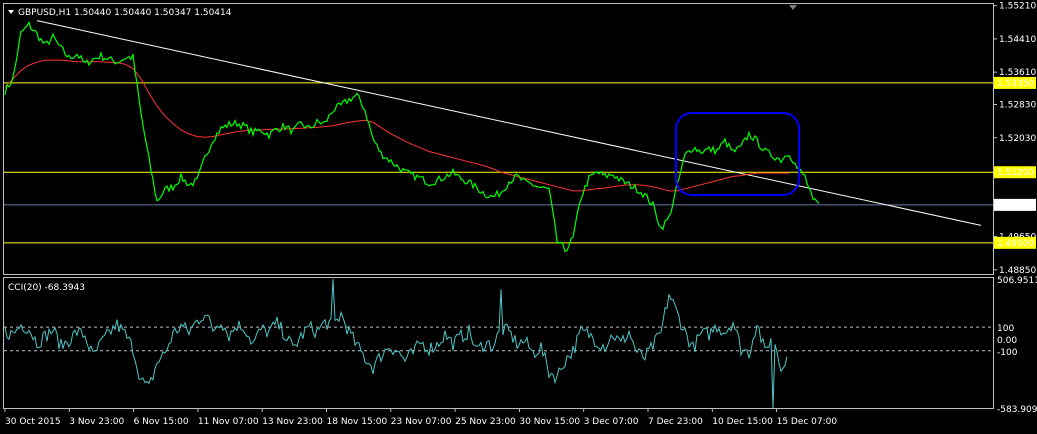 Image resolution: width=1037 pixels, height=434 pixels. Describe the element at coordinates (357, 422) in the screenshot. I see `x-tick-label: 18 Nov 15:00` at that location.